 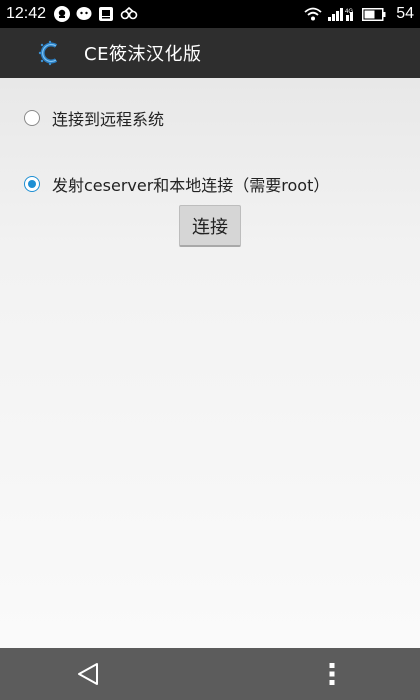 I want to click on status-right-group: 4G 54, so click(x=359, y=14).